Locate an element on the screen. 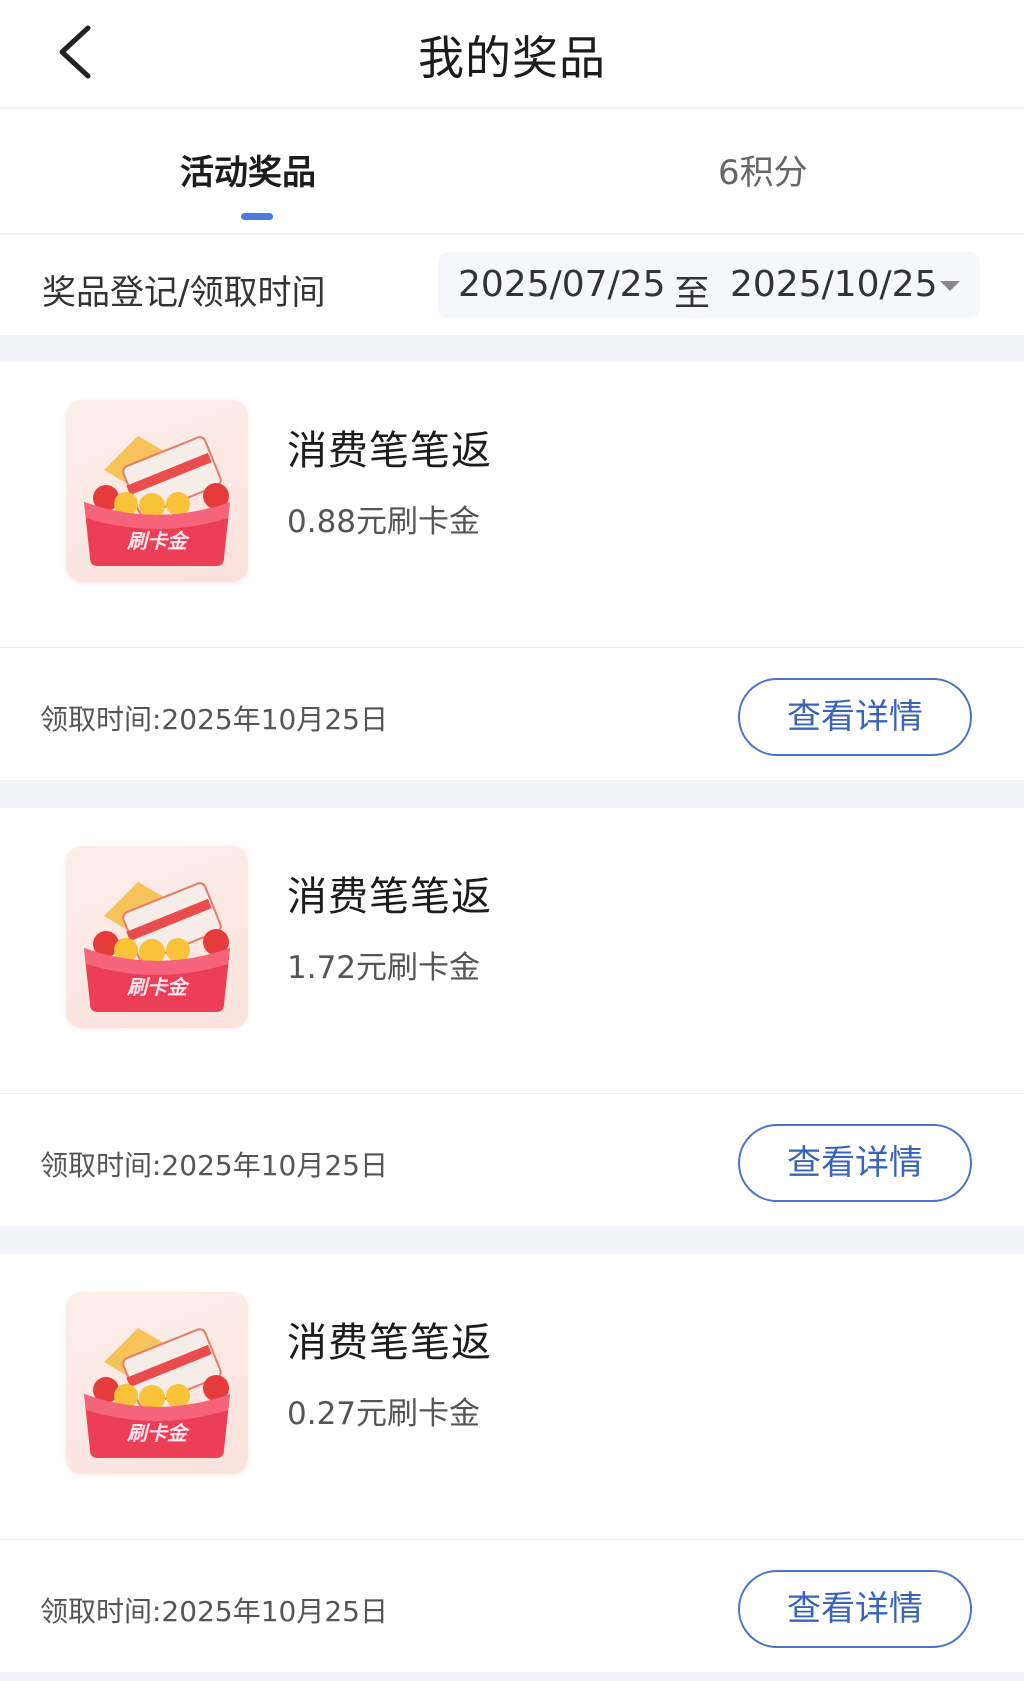 The height and width of the screenshot is (1681, 1024). dropdown-arrow-icon is located at coordinates (950, 286).